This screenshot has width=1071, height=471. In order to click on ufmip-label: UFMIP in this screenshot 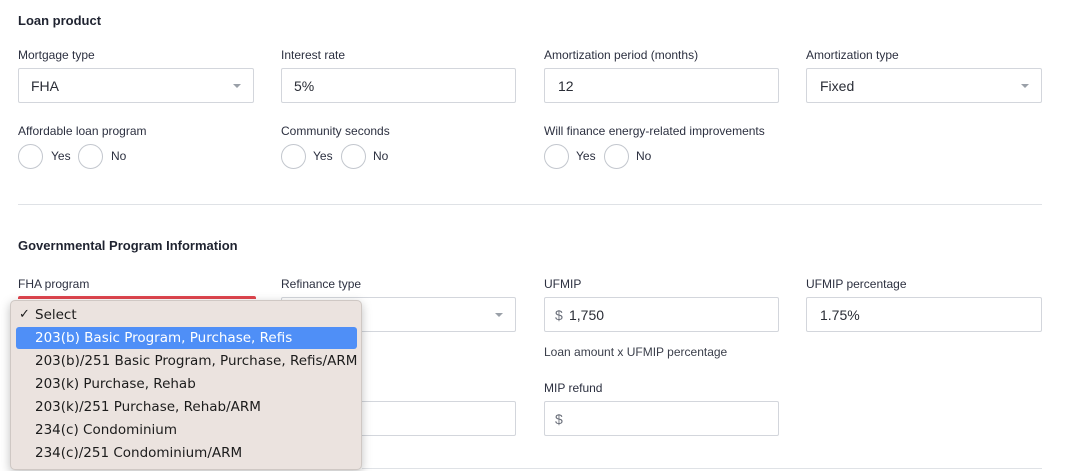, I will do `click(563, 284)`.